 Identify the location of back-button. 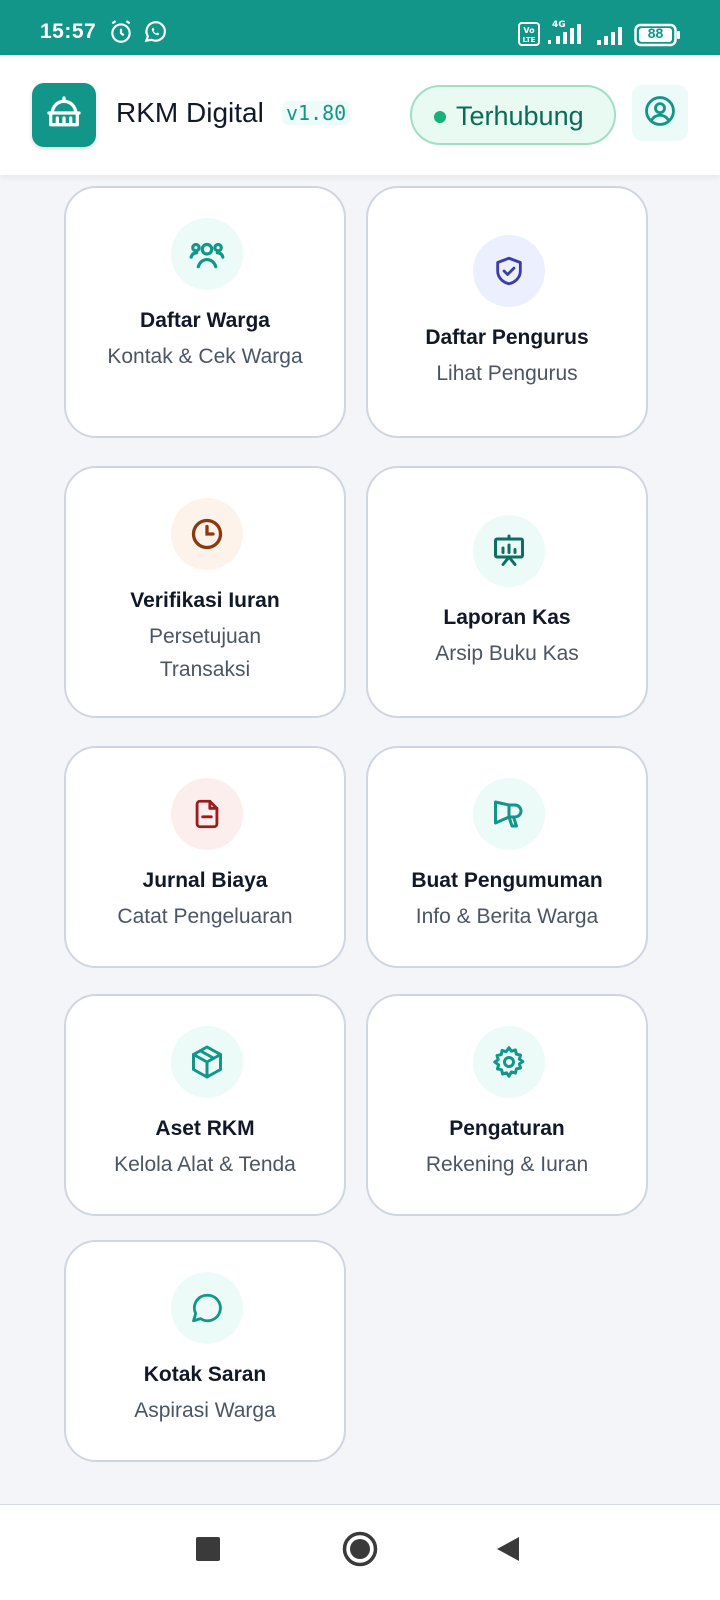
(508, 1551).